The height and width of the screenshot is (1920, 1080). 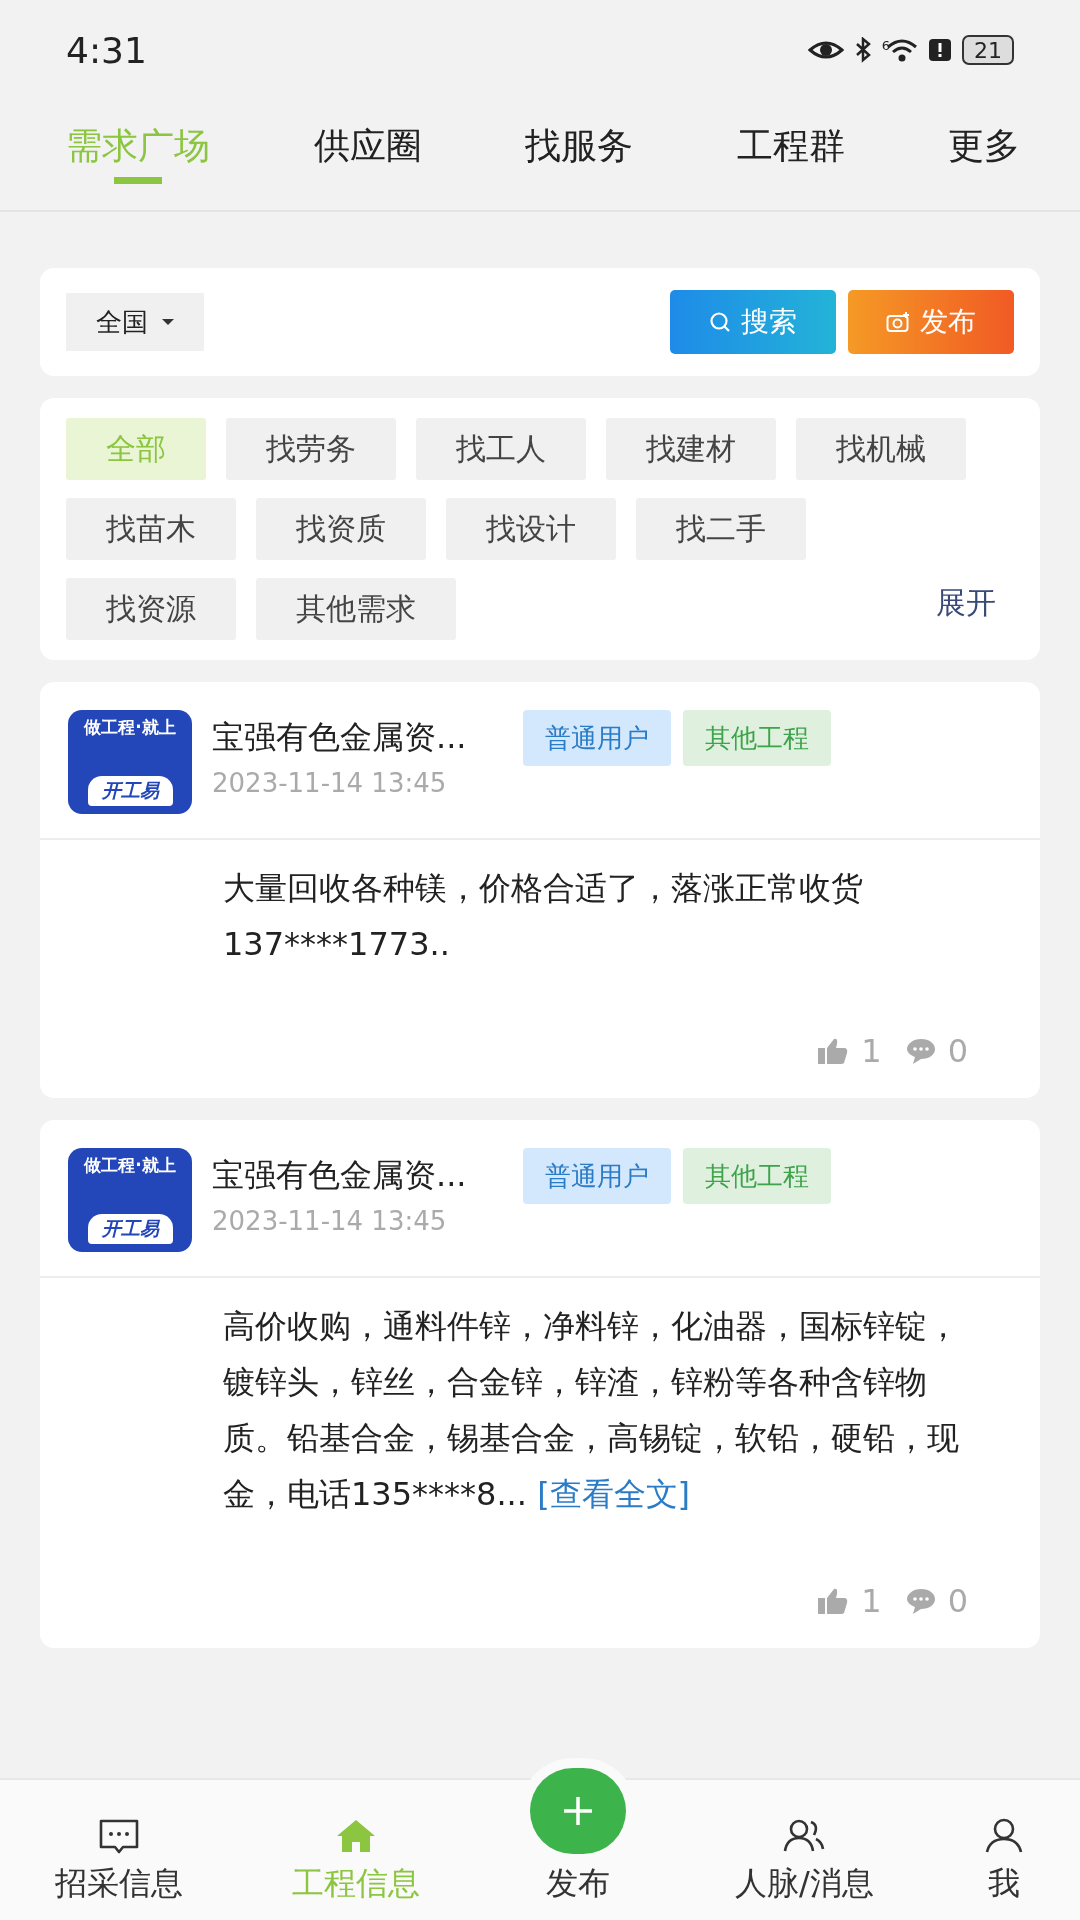 What do you see at coordinates (168, 322) in the screenshot?
I see `caret-icon` at bounding box center [168, 322].